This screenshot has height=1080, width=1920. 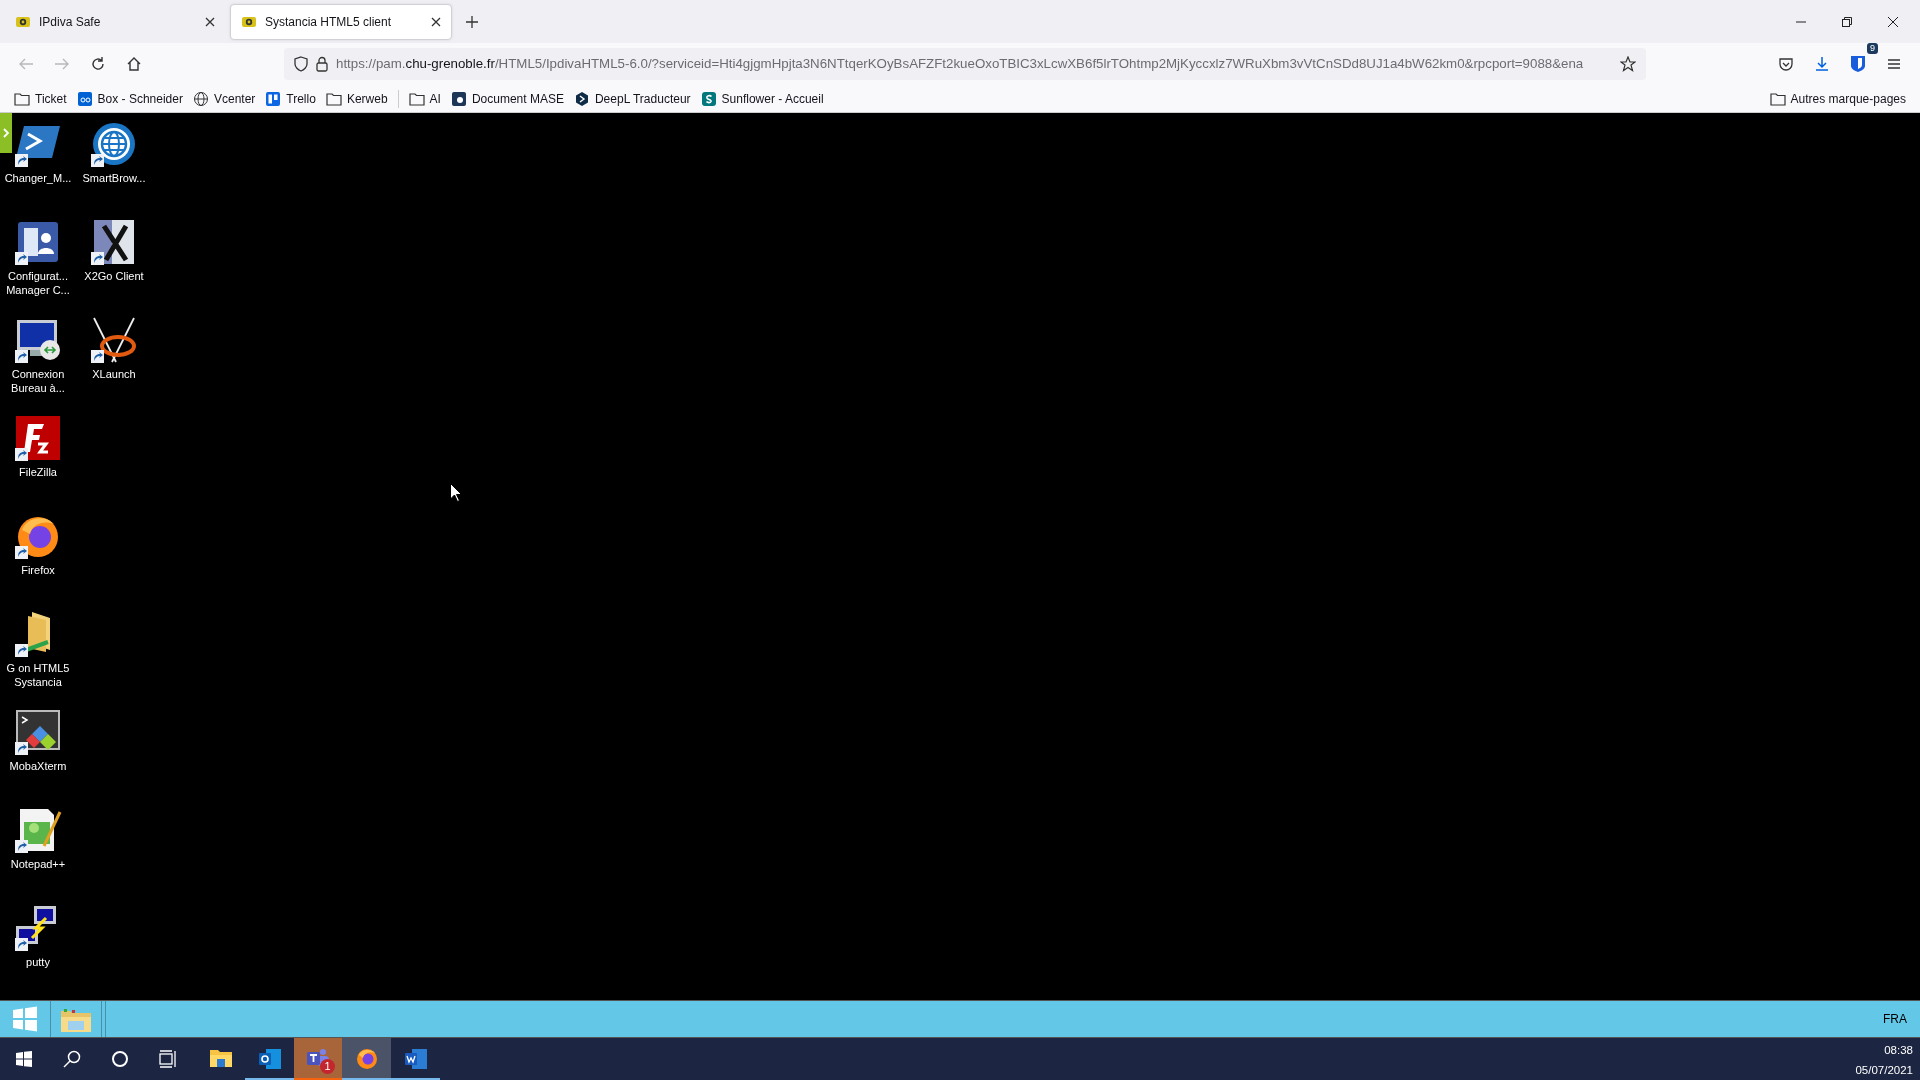 What do you see at coordinates (356, 98) in the screenshot?
I see `bookmark-link: Kerweb` at bounding box center [356, 98].